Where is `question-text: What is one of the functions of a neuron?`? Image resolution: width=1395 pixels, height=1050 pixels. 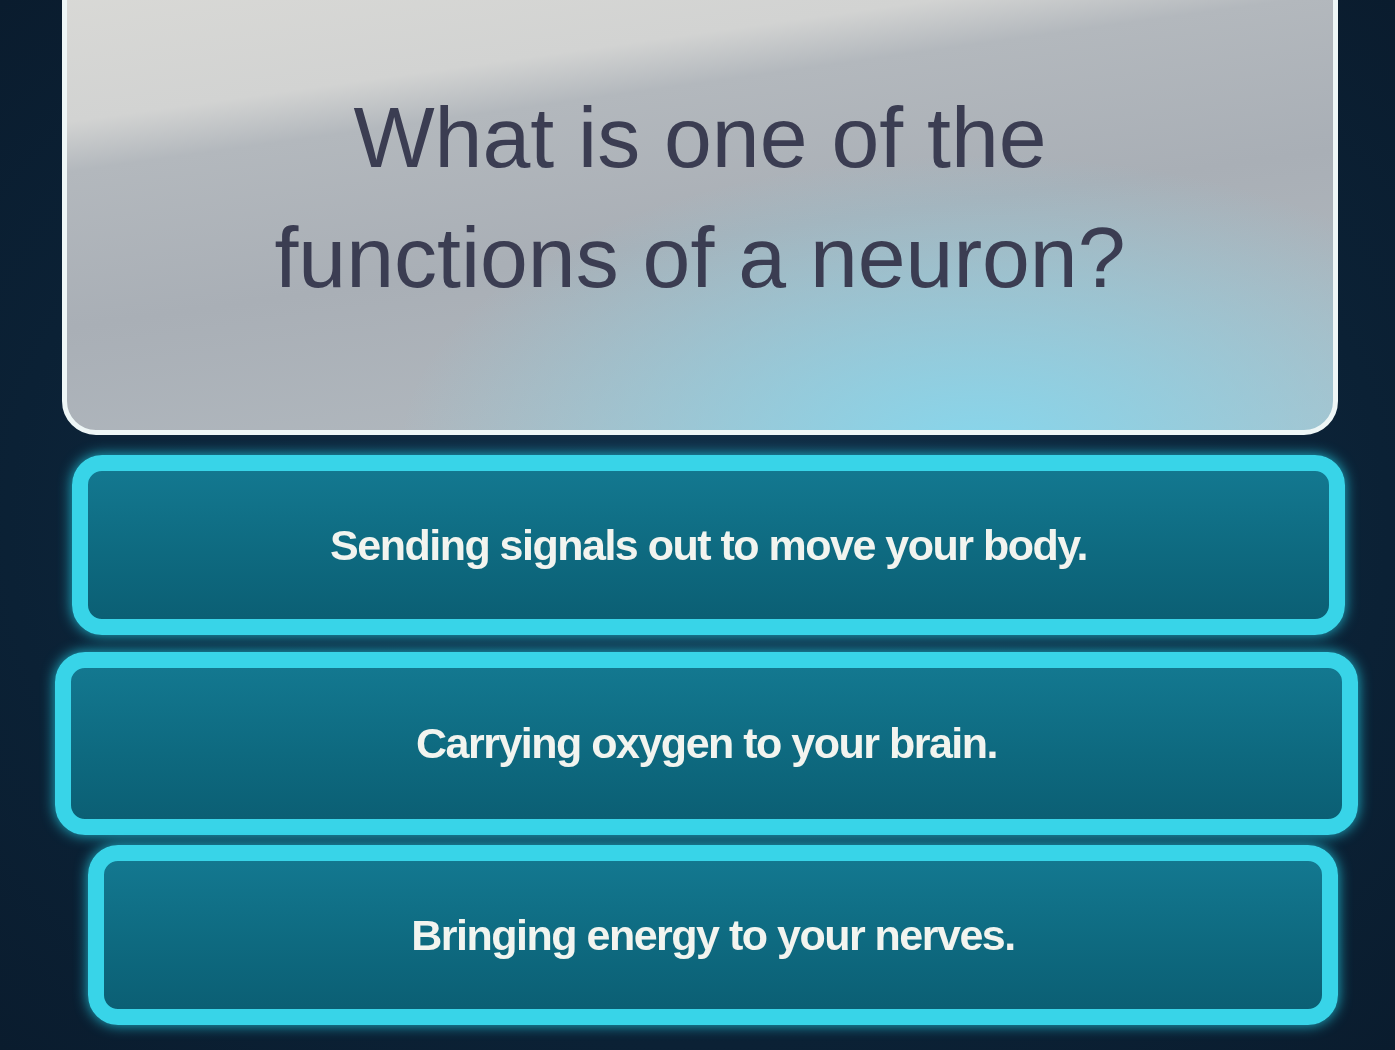 question-text: What is one of the functions of a neuron? is located at coordinates (700, 197).